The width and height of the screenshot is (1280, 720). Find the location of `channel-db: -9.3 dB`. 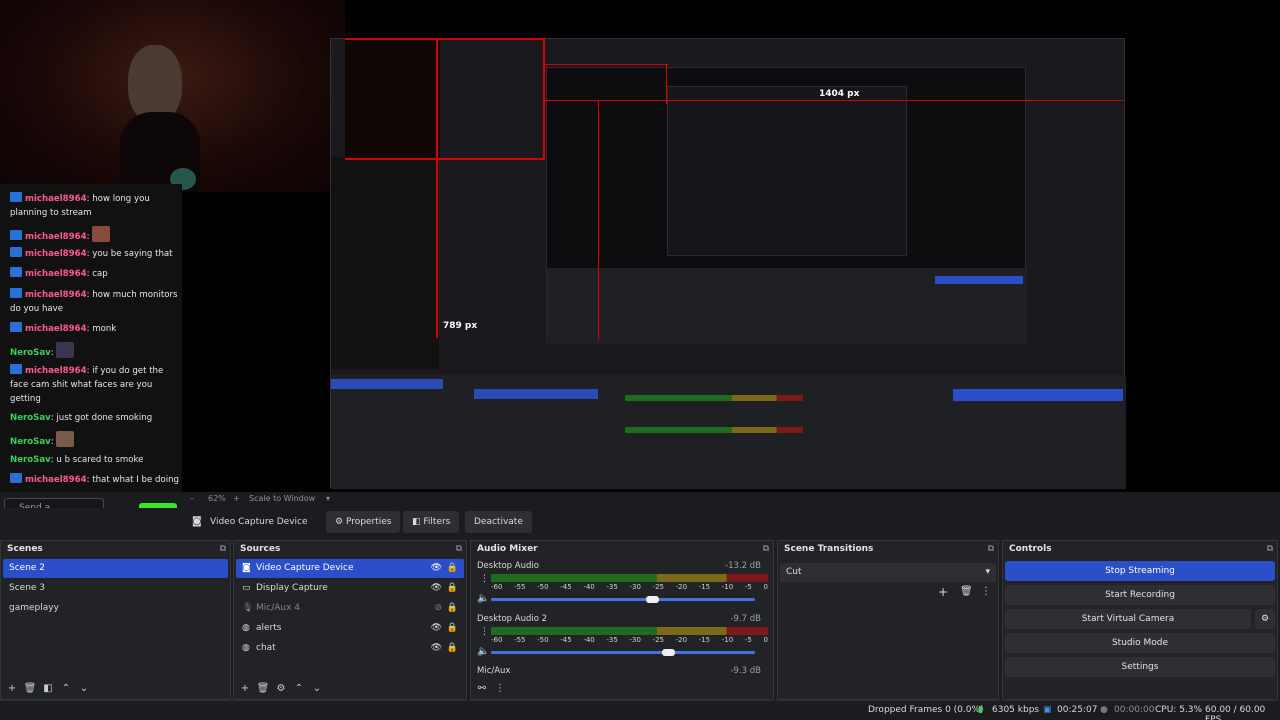

channel-db: -9.3 dB is located at coordinates (745, 671).